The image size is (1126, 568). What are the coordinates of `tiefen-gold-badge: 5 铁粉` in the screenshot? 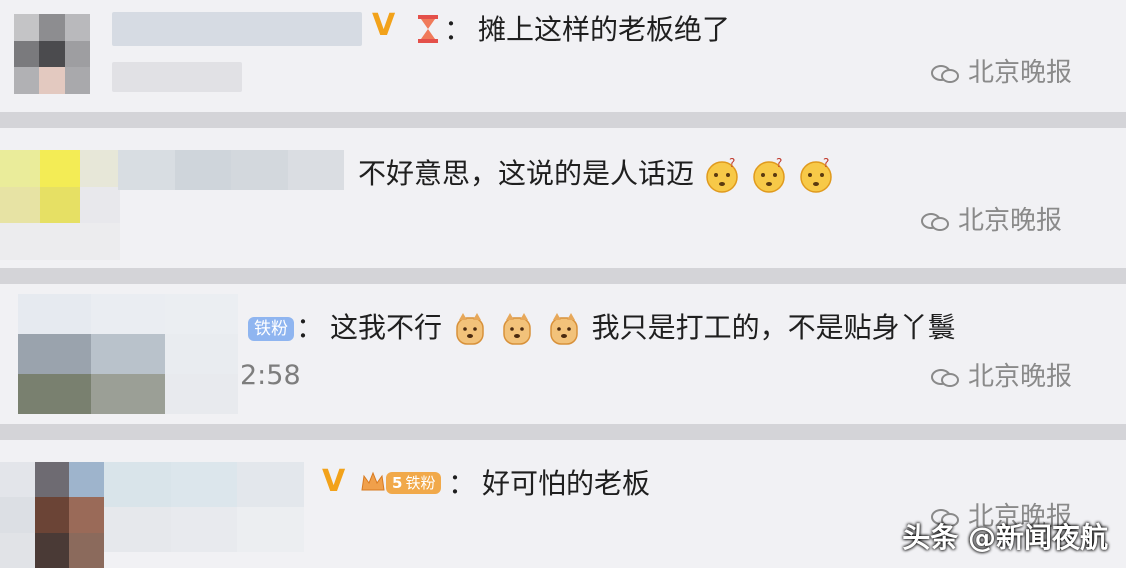 It's located at (414, 483).